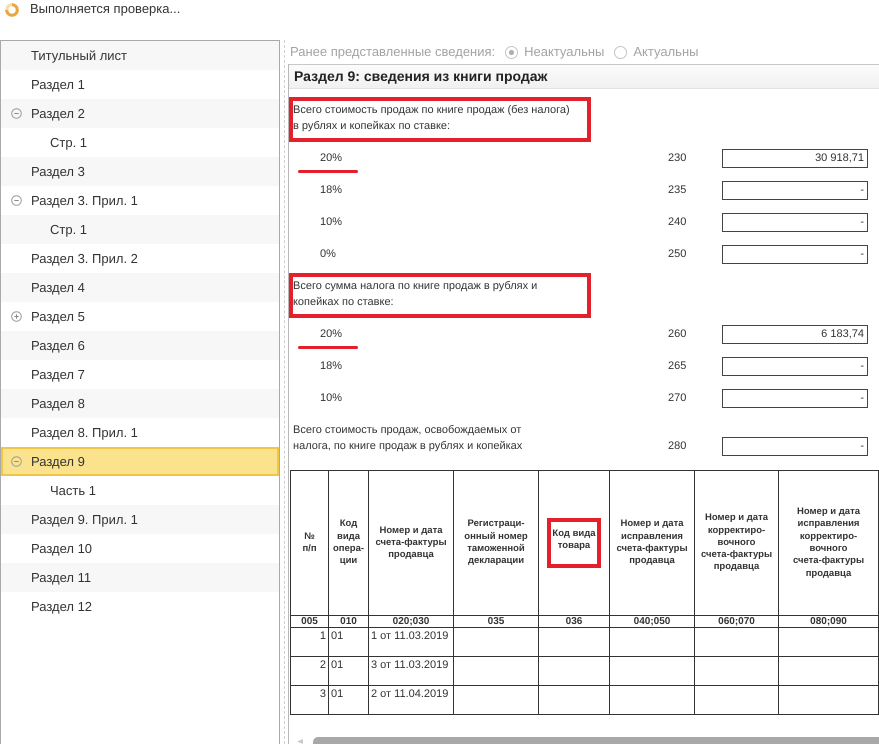  What do you see at coordinates (309, 700) in the screenshot?
I see `table-cell: 3` at bounding box center [309, 700].